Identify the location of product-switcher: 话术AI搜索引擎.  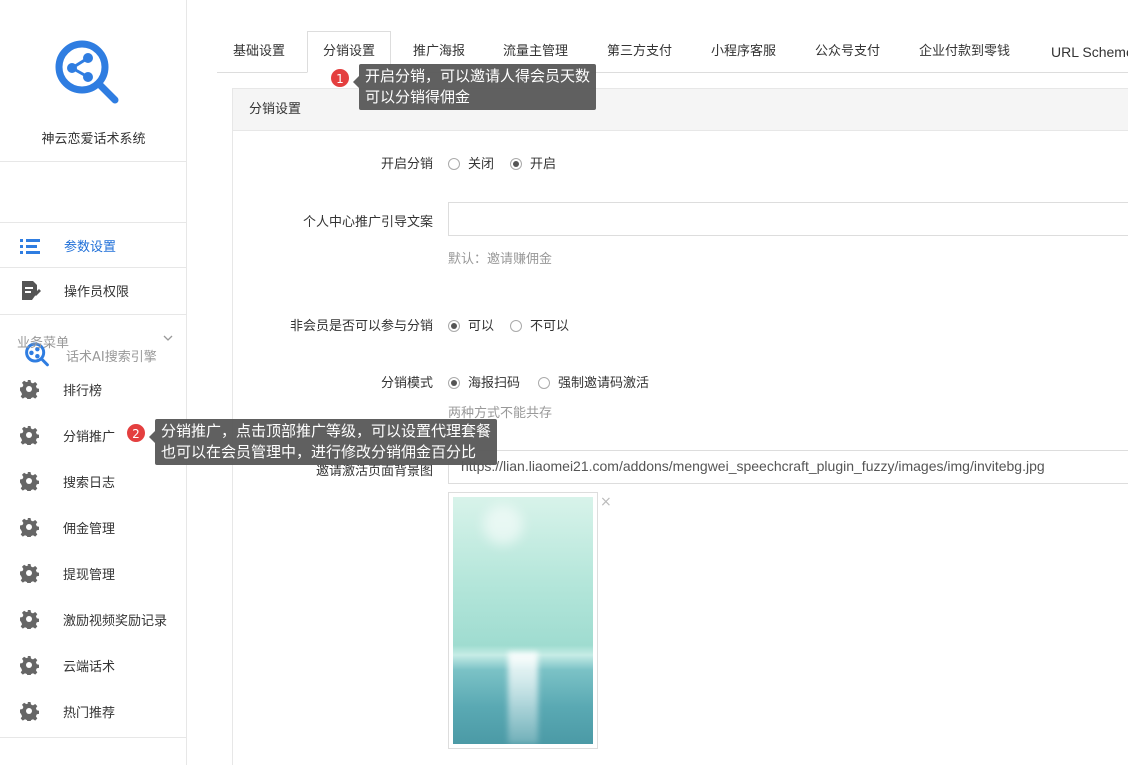
(93, 264).